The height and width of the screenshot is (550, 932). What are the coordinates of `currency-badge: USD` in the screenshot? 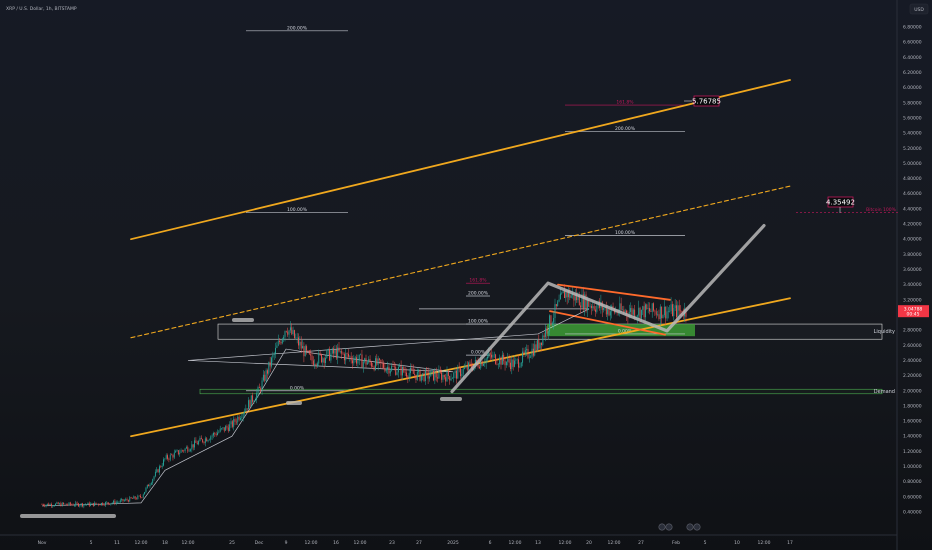 It's located at (919, 10).